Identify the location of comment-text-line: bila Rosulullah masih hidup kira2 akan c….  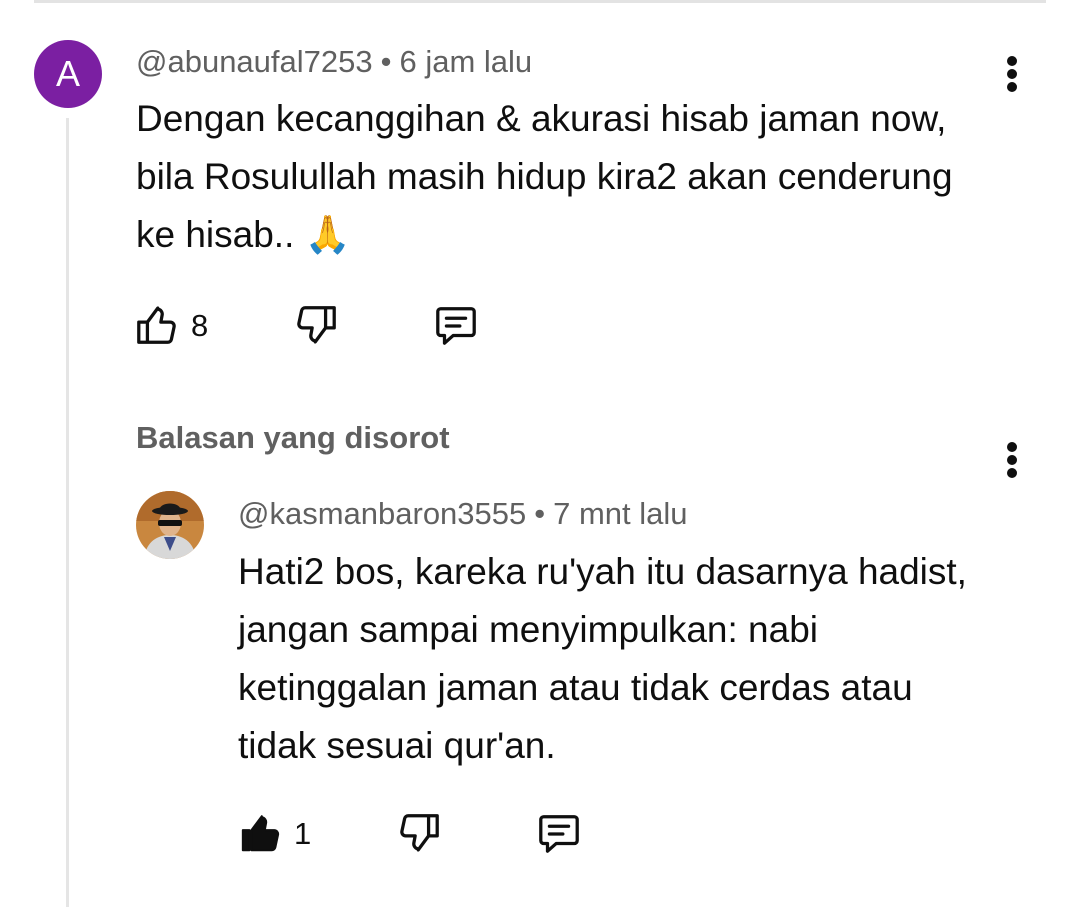
(544, 176).